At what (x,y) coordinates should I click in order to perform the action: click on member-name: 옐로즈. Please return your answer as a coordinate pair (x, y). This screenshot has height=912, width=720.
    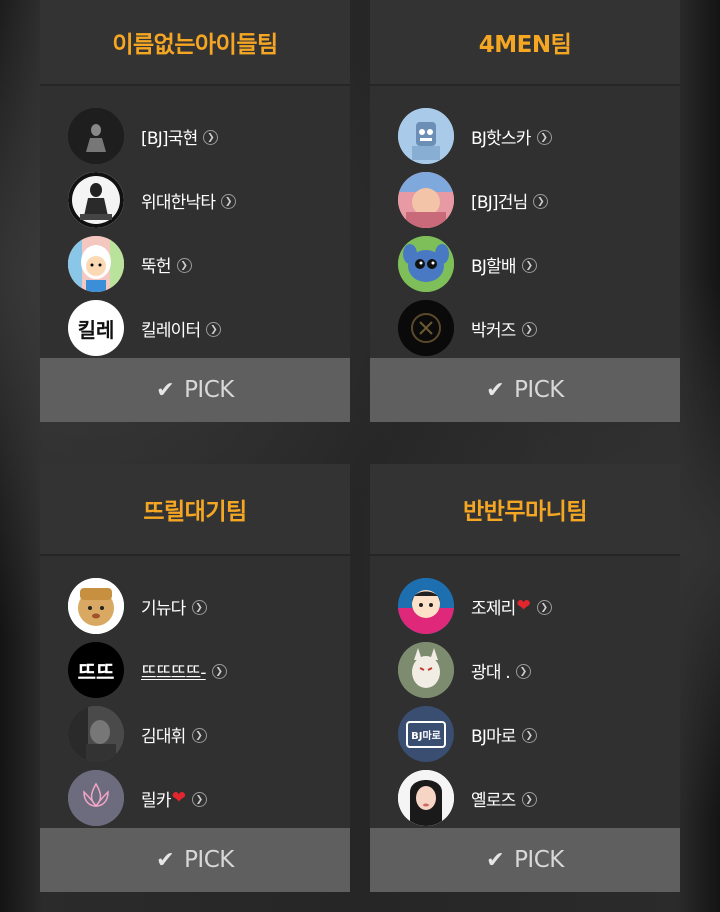
    Looking at the image, I should click on (493, 798).